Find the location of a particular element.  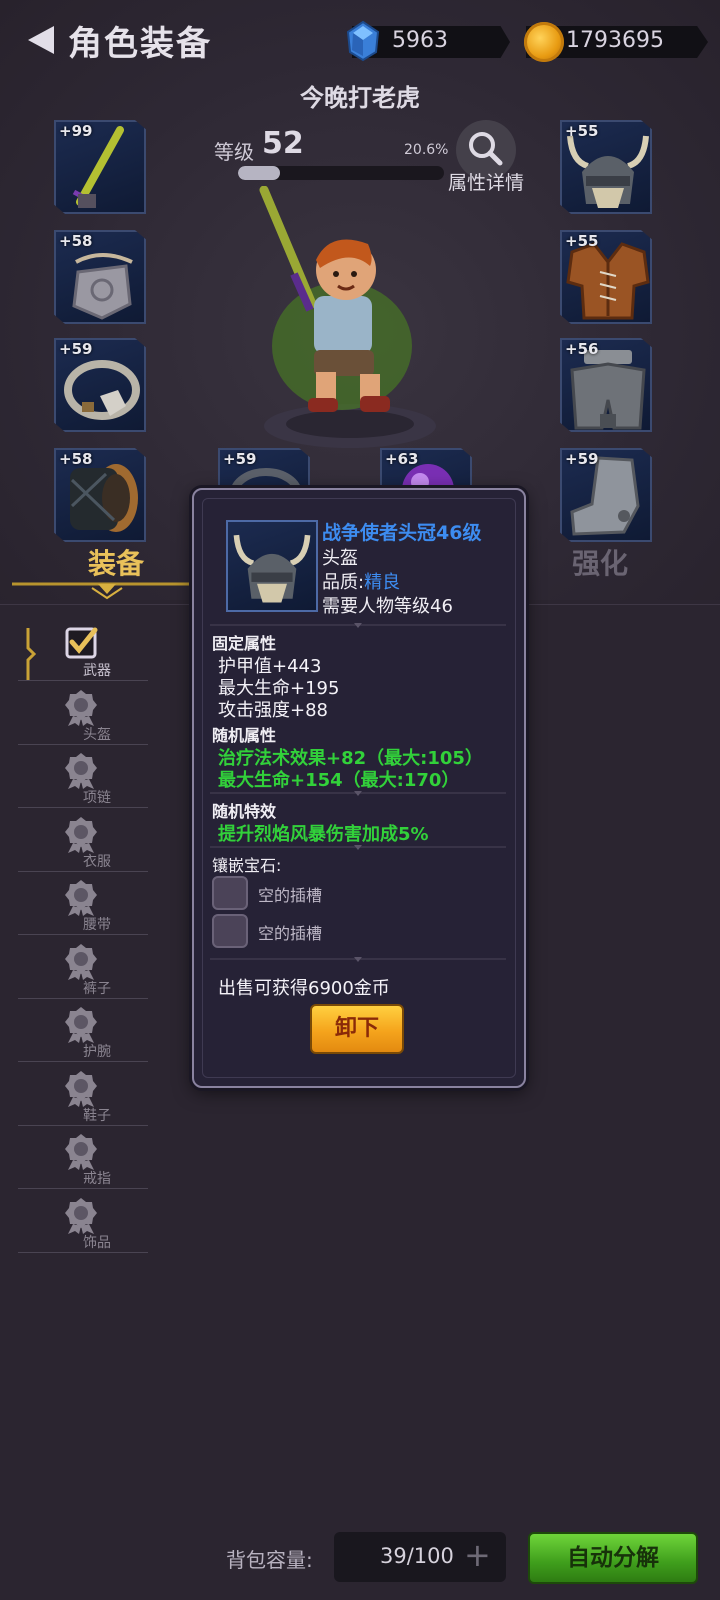

tab-equip: 装备 is located at coordinates (116, 562).